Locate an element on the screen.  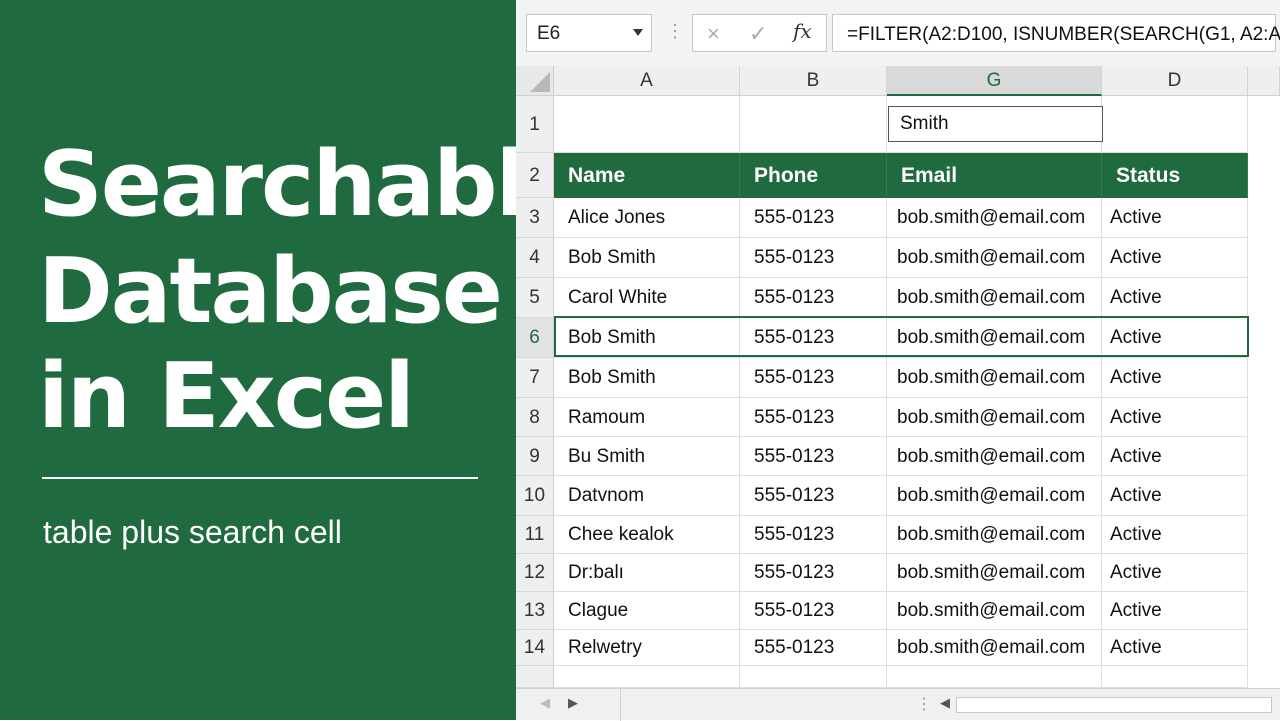
column-header-a: A is located at coordinates (647, 81).